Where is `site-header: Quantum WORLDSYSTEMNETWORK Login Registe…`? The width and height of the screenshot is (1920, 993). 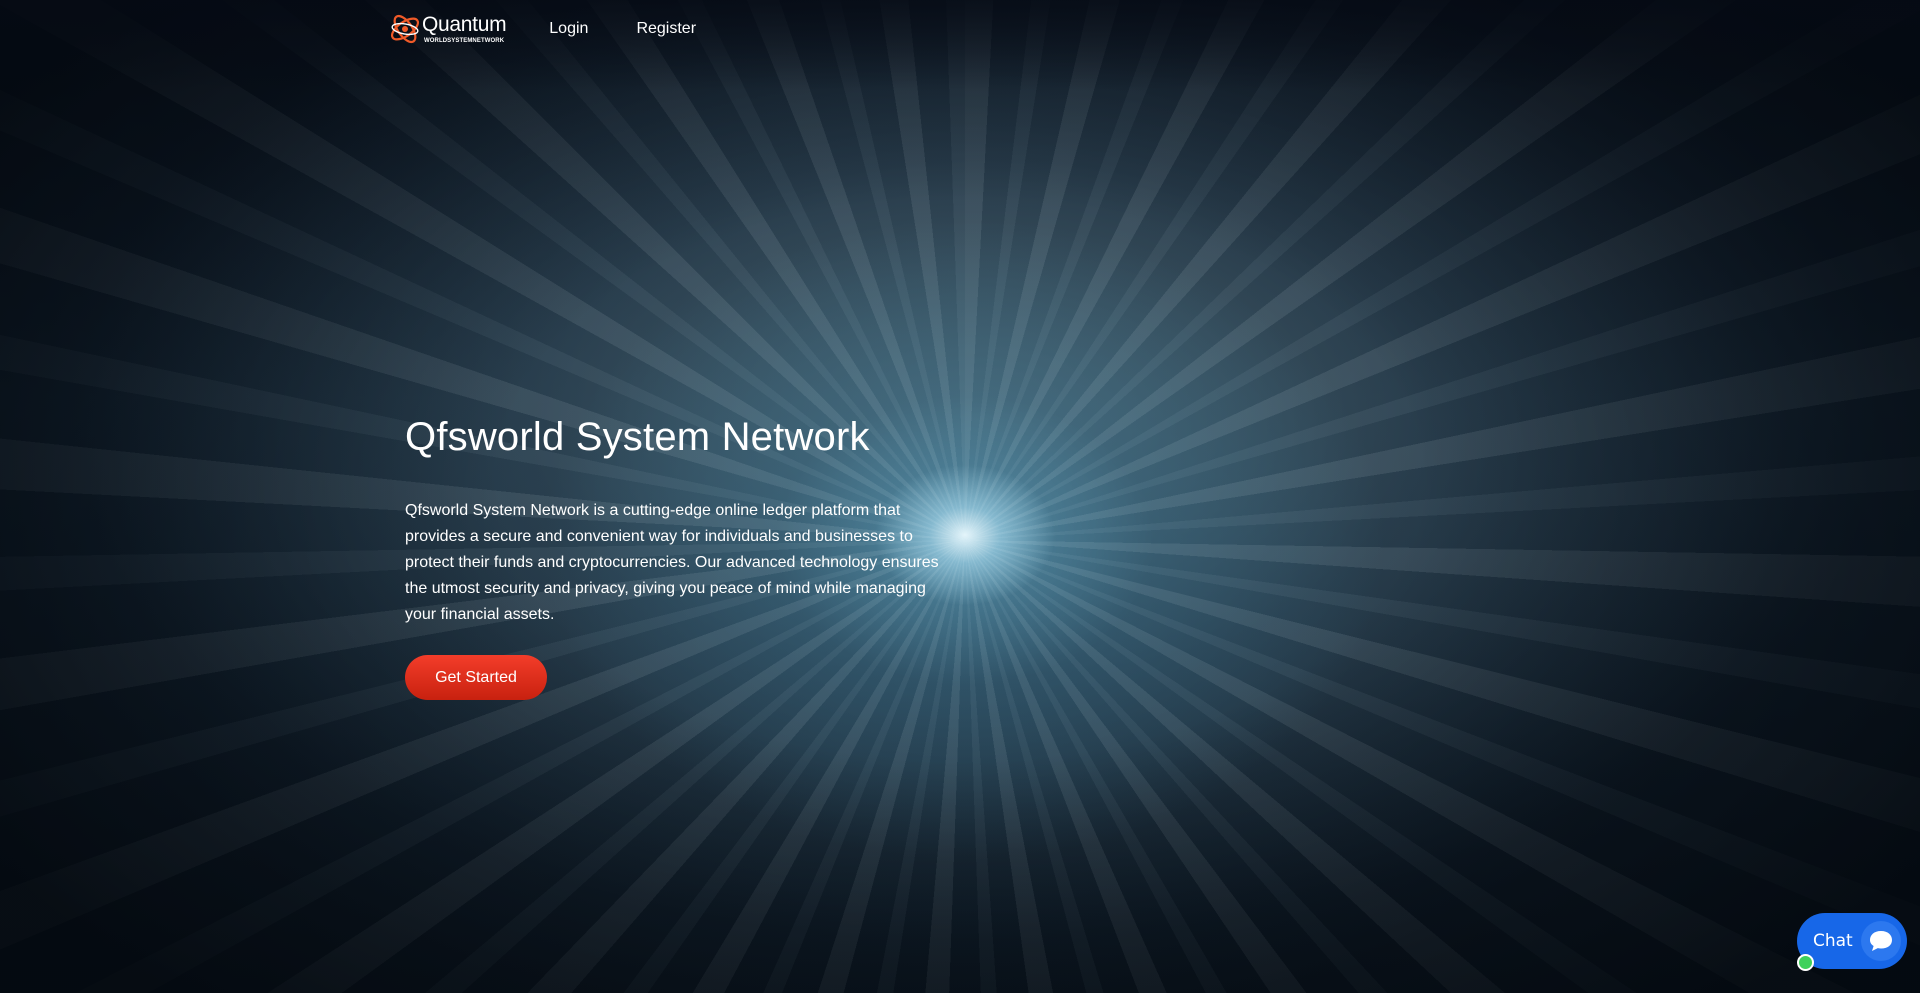 site-header: Quantum WORLDSYSTEMNETWORK Login Registe… is located at coordinates (566, 29).